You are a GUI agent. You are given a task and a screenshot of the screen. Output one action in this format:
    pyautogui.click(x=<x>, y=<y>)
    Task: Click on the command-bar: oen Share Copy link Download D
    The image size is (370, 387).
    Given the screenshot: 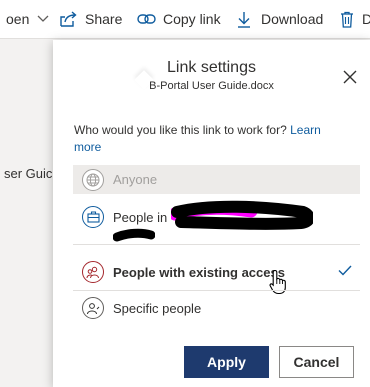 What is the action you would take?
    pyautogui.click(x=185, y=19)
    